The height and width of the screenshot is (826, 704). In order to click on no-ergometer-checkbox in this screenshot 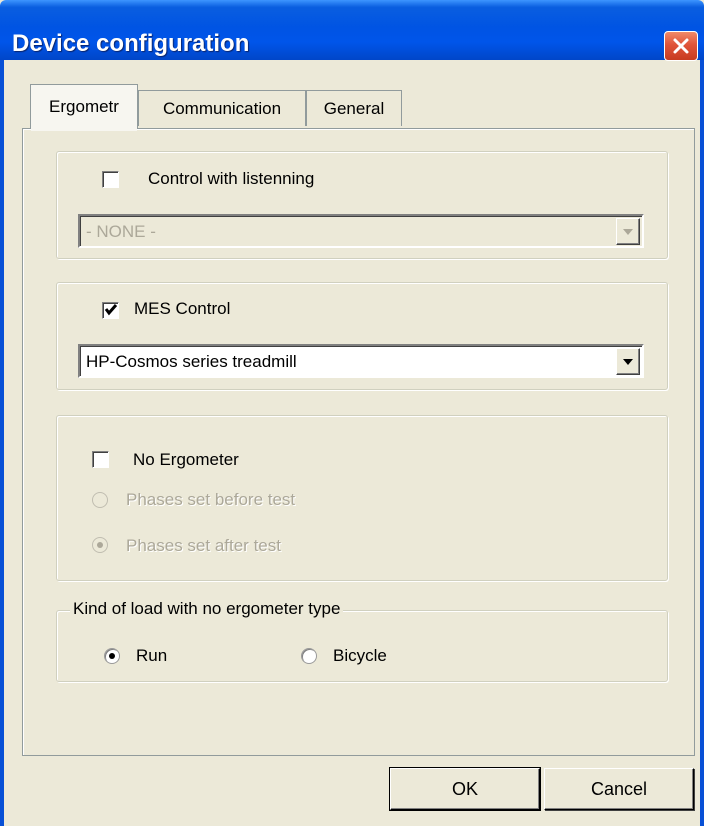, I will do `click(100, 459)`.